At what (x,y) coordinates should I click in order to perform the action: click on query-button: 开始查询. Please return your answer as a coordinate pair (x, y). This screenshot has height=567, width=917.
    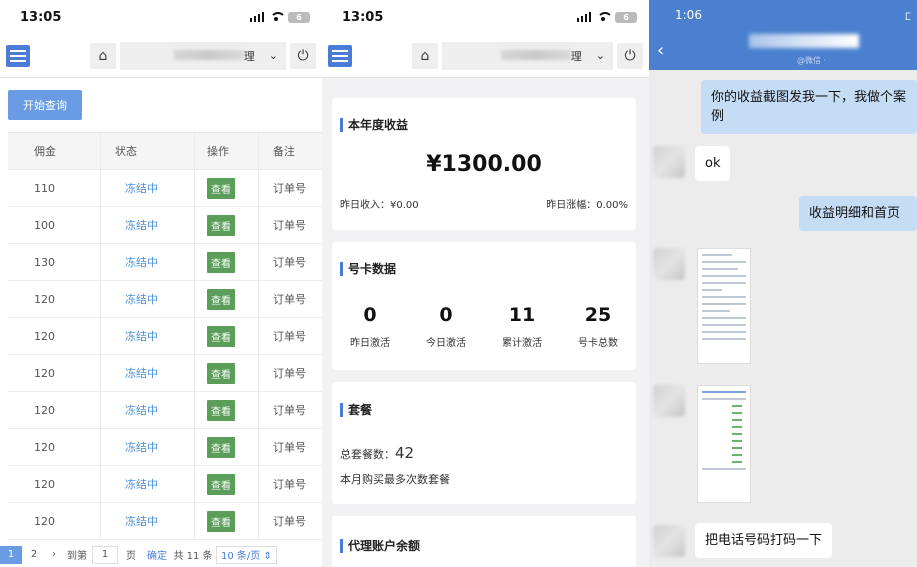
    Looking at the image, I should click on (45, 105).